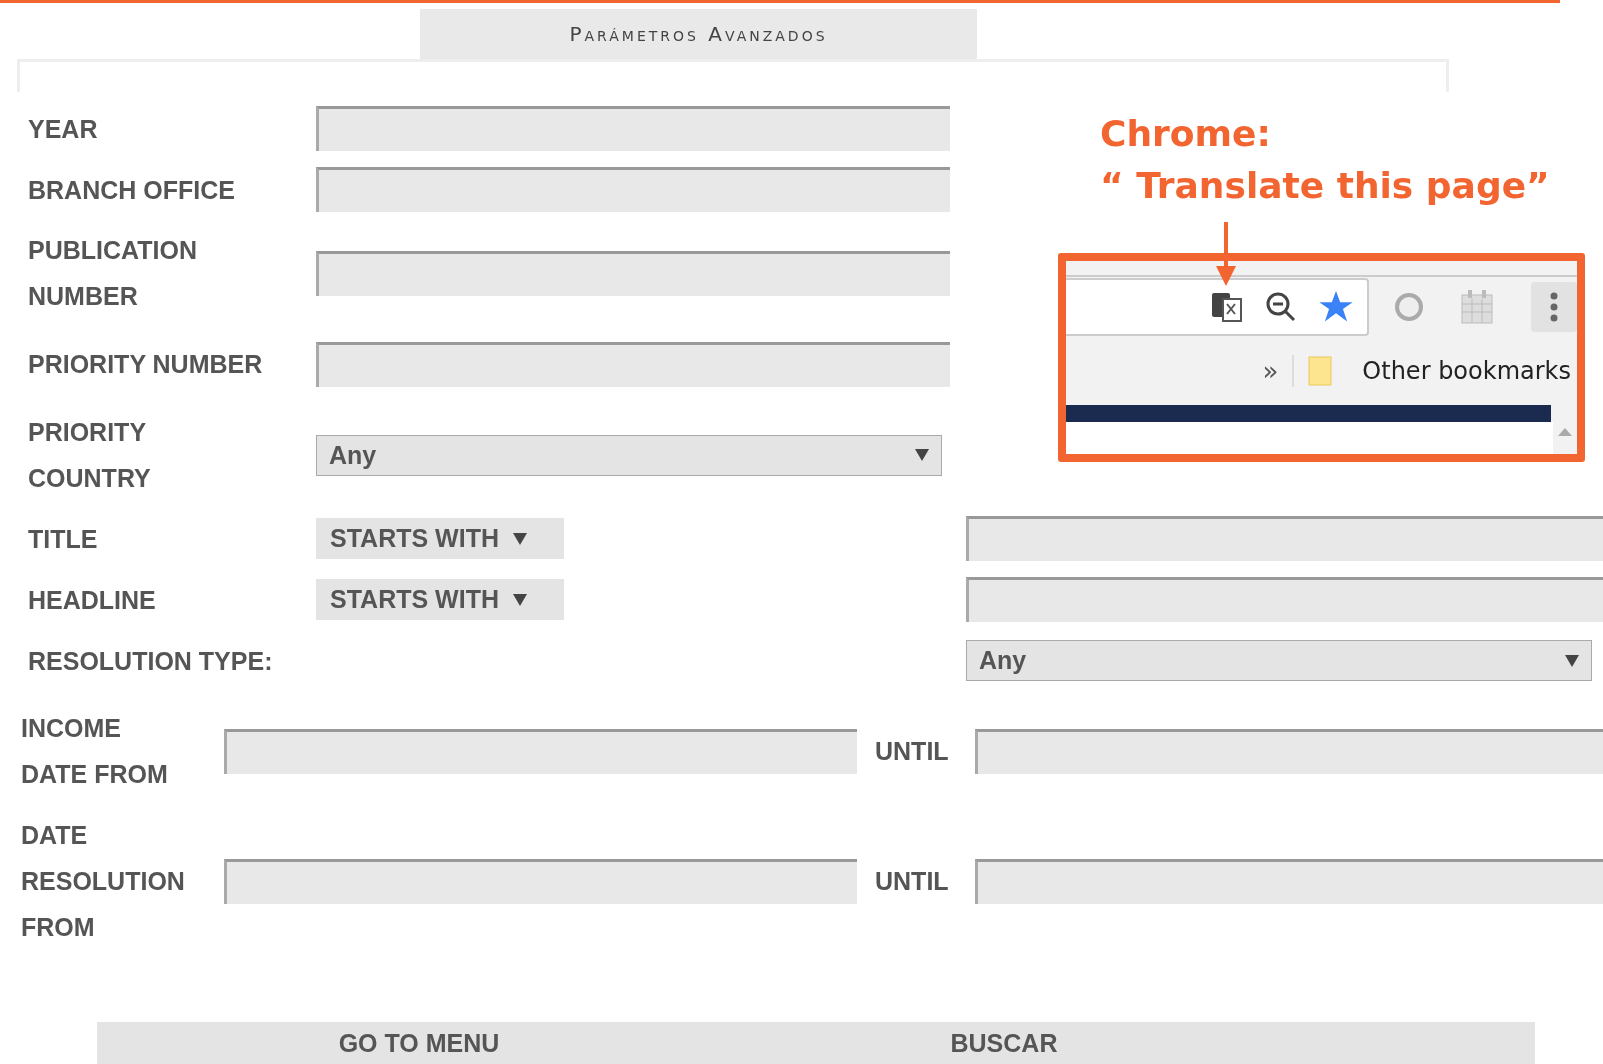 This screenshot has width=1603, height=1064. What do you see at coordinates (698, 34) in the screenshot?
I see `section-title: Parámetros Avanzados` at bounding box center [698, 34].